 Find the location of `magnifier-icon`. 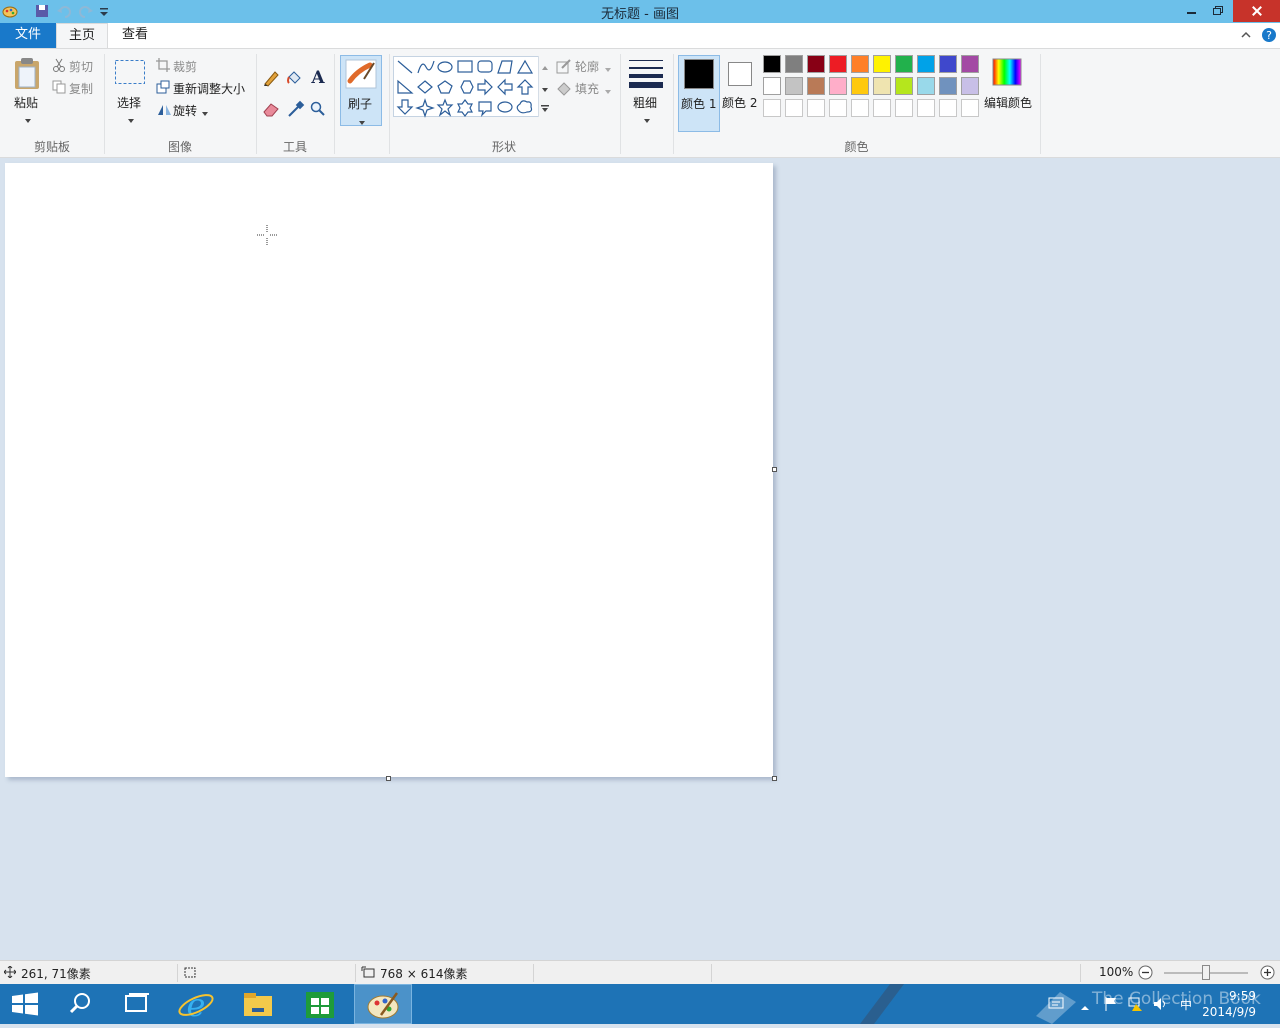

magnifier-icon is located at coordinates (318, 110).